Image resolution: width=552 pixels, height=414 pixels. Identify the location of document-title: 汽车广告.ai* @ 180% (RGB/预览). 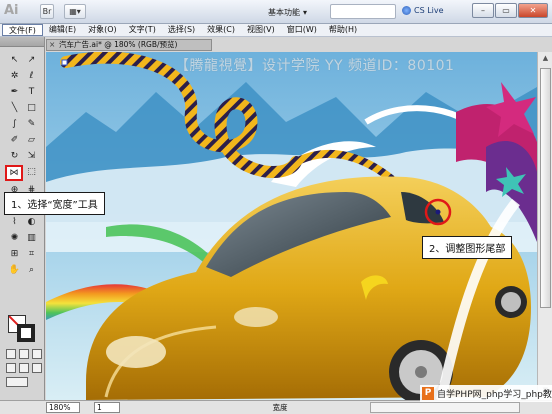
(118, 44).